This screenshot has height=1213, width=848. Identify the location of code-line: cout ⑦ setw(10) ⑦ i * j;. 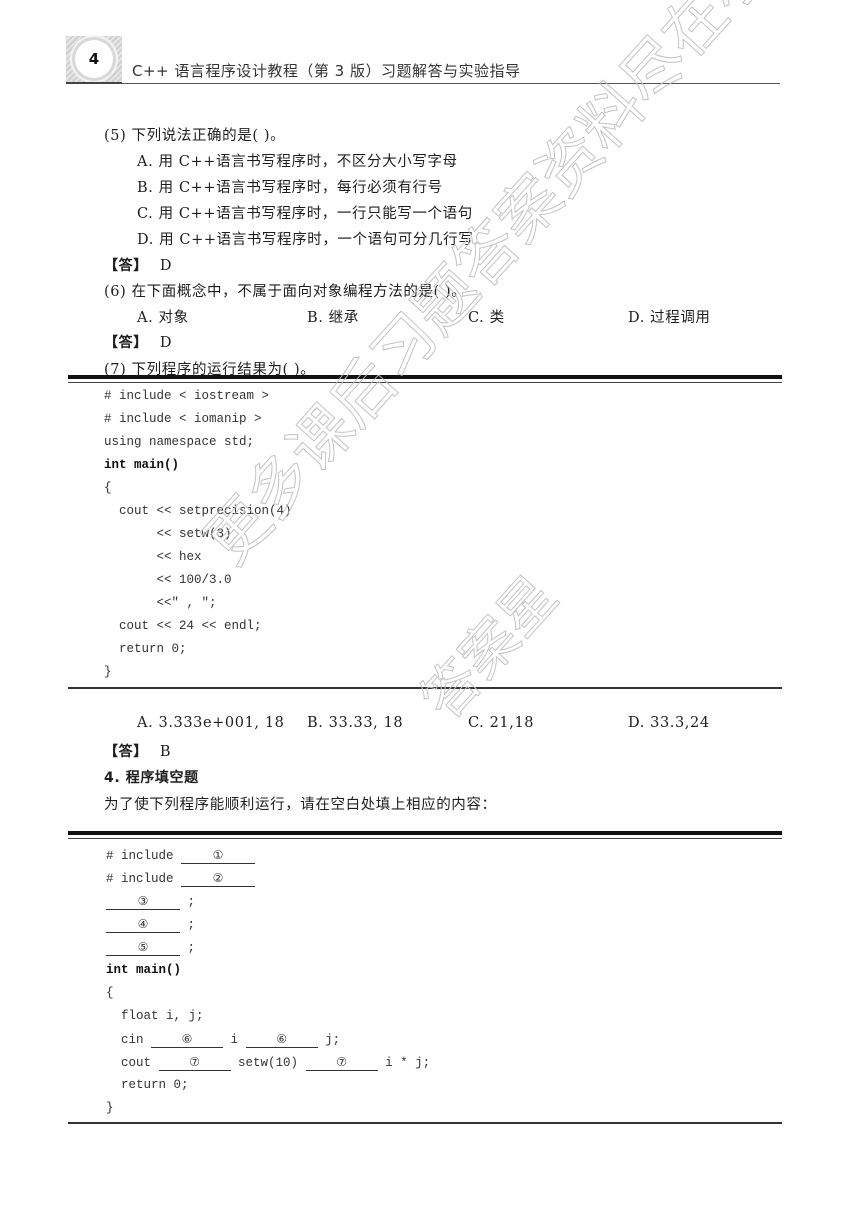
(275, 1063).